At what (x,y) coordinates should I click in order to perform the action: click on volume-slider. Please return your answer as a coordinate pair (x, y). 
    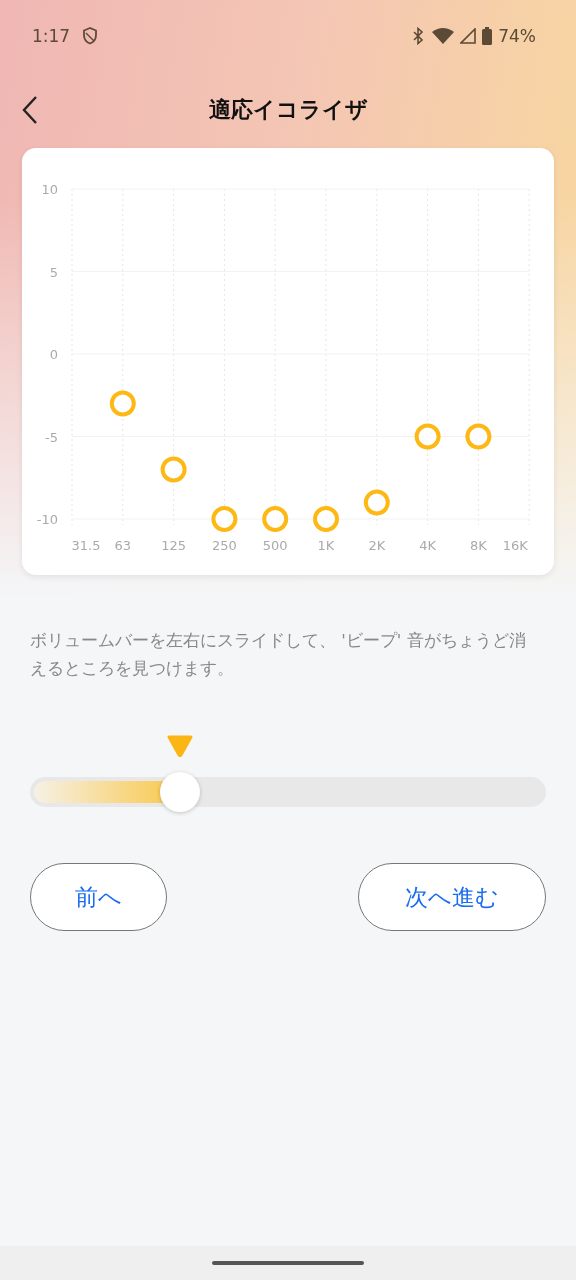
    Looking at the image, I should click on (288, 792).